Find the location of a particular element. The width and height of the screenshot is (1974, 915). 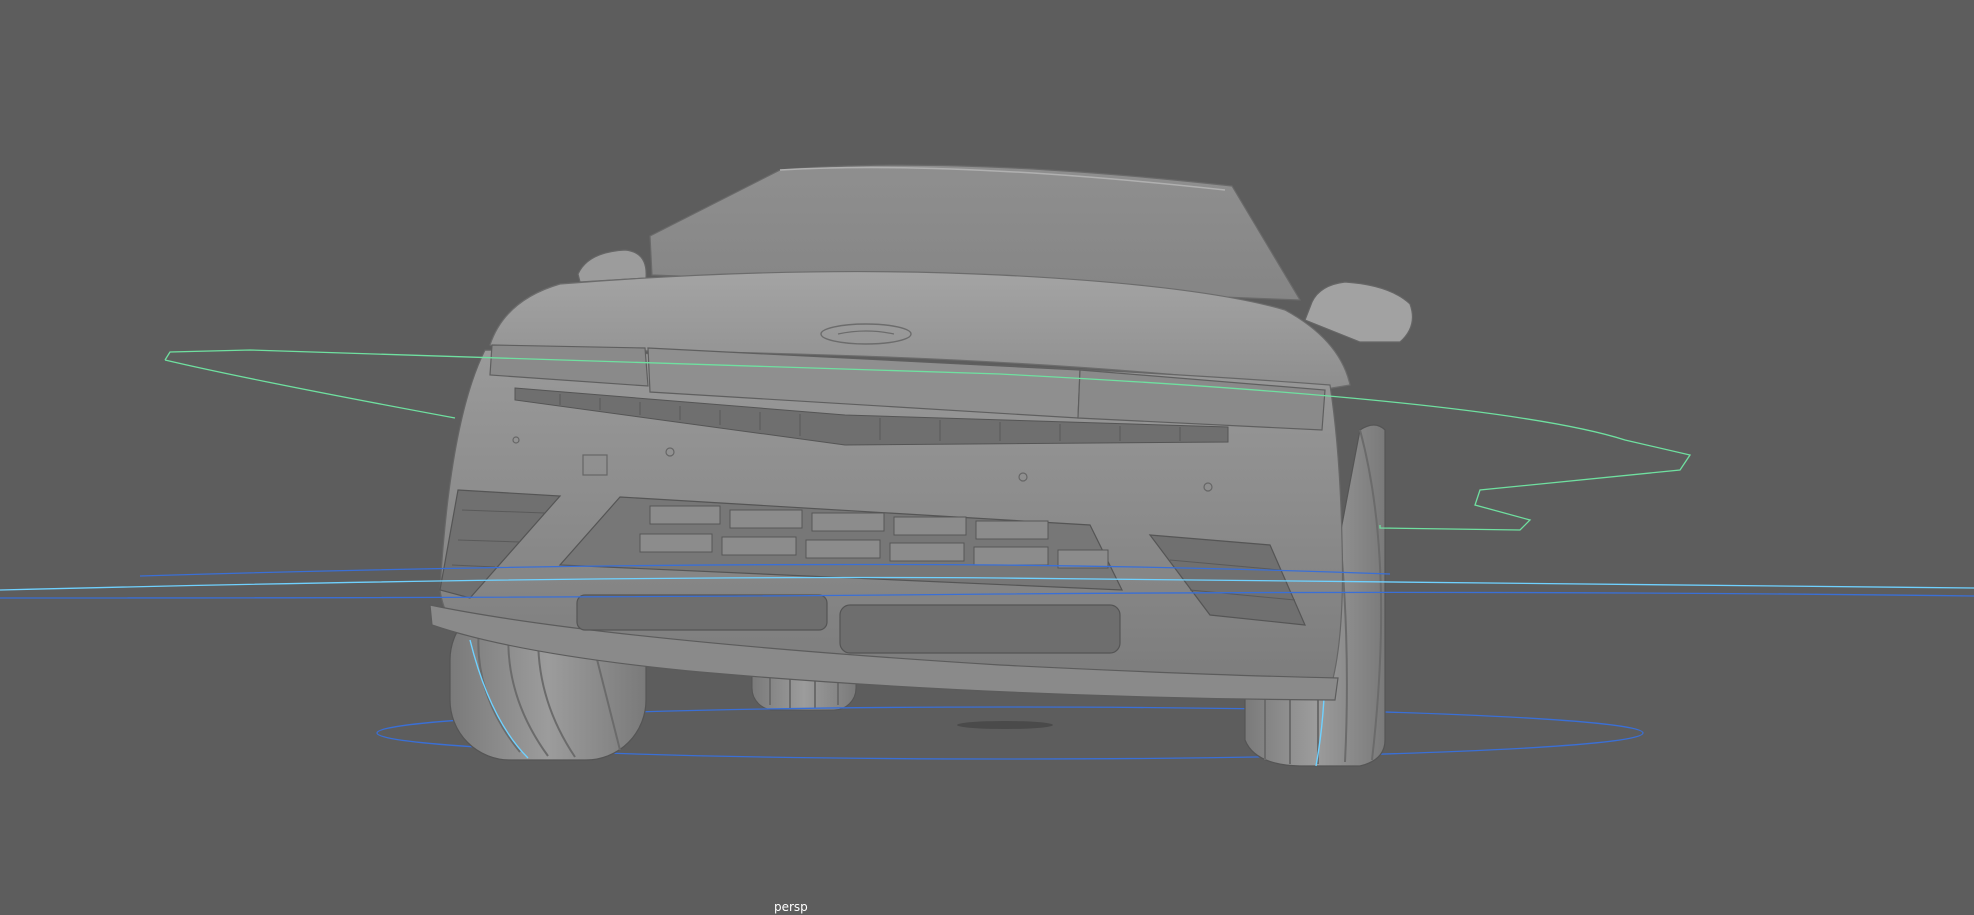

car-shadow is located at coordinates (1005, 725).